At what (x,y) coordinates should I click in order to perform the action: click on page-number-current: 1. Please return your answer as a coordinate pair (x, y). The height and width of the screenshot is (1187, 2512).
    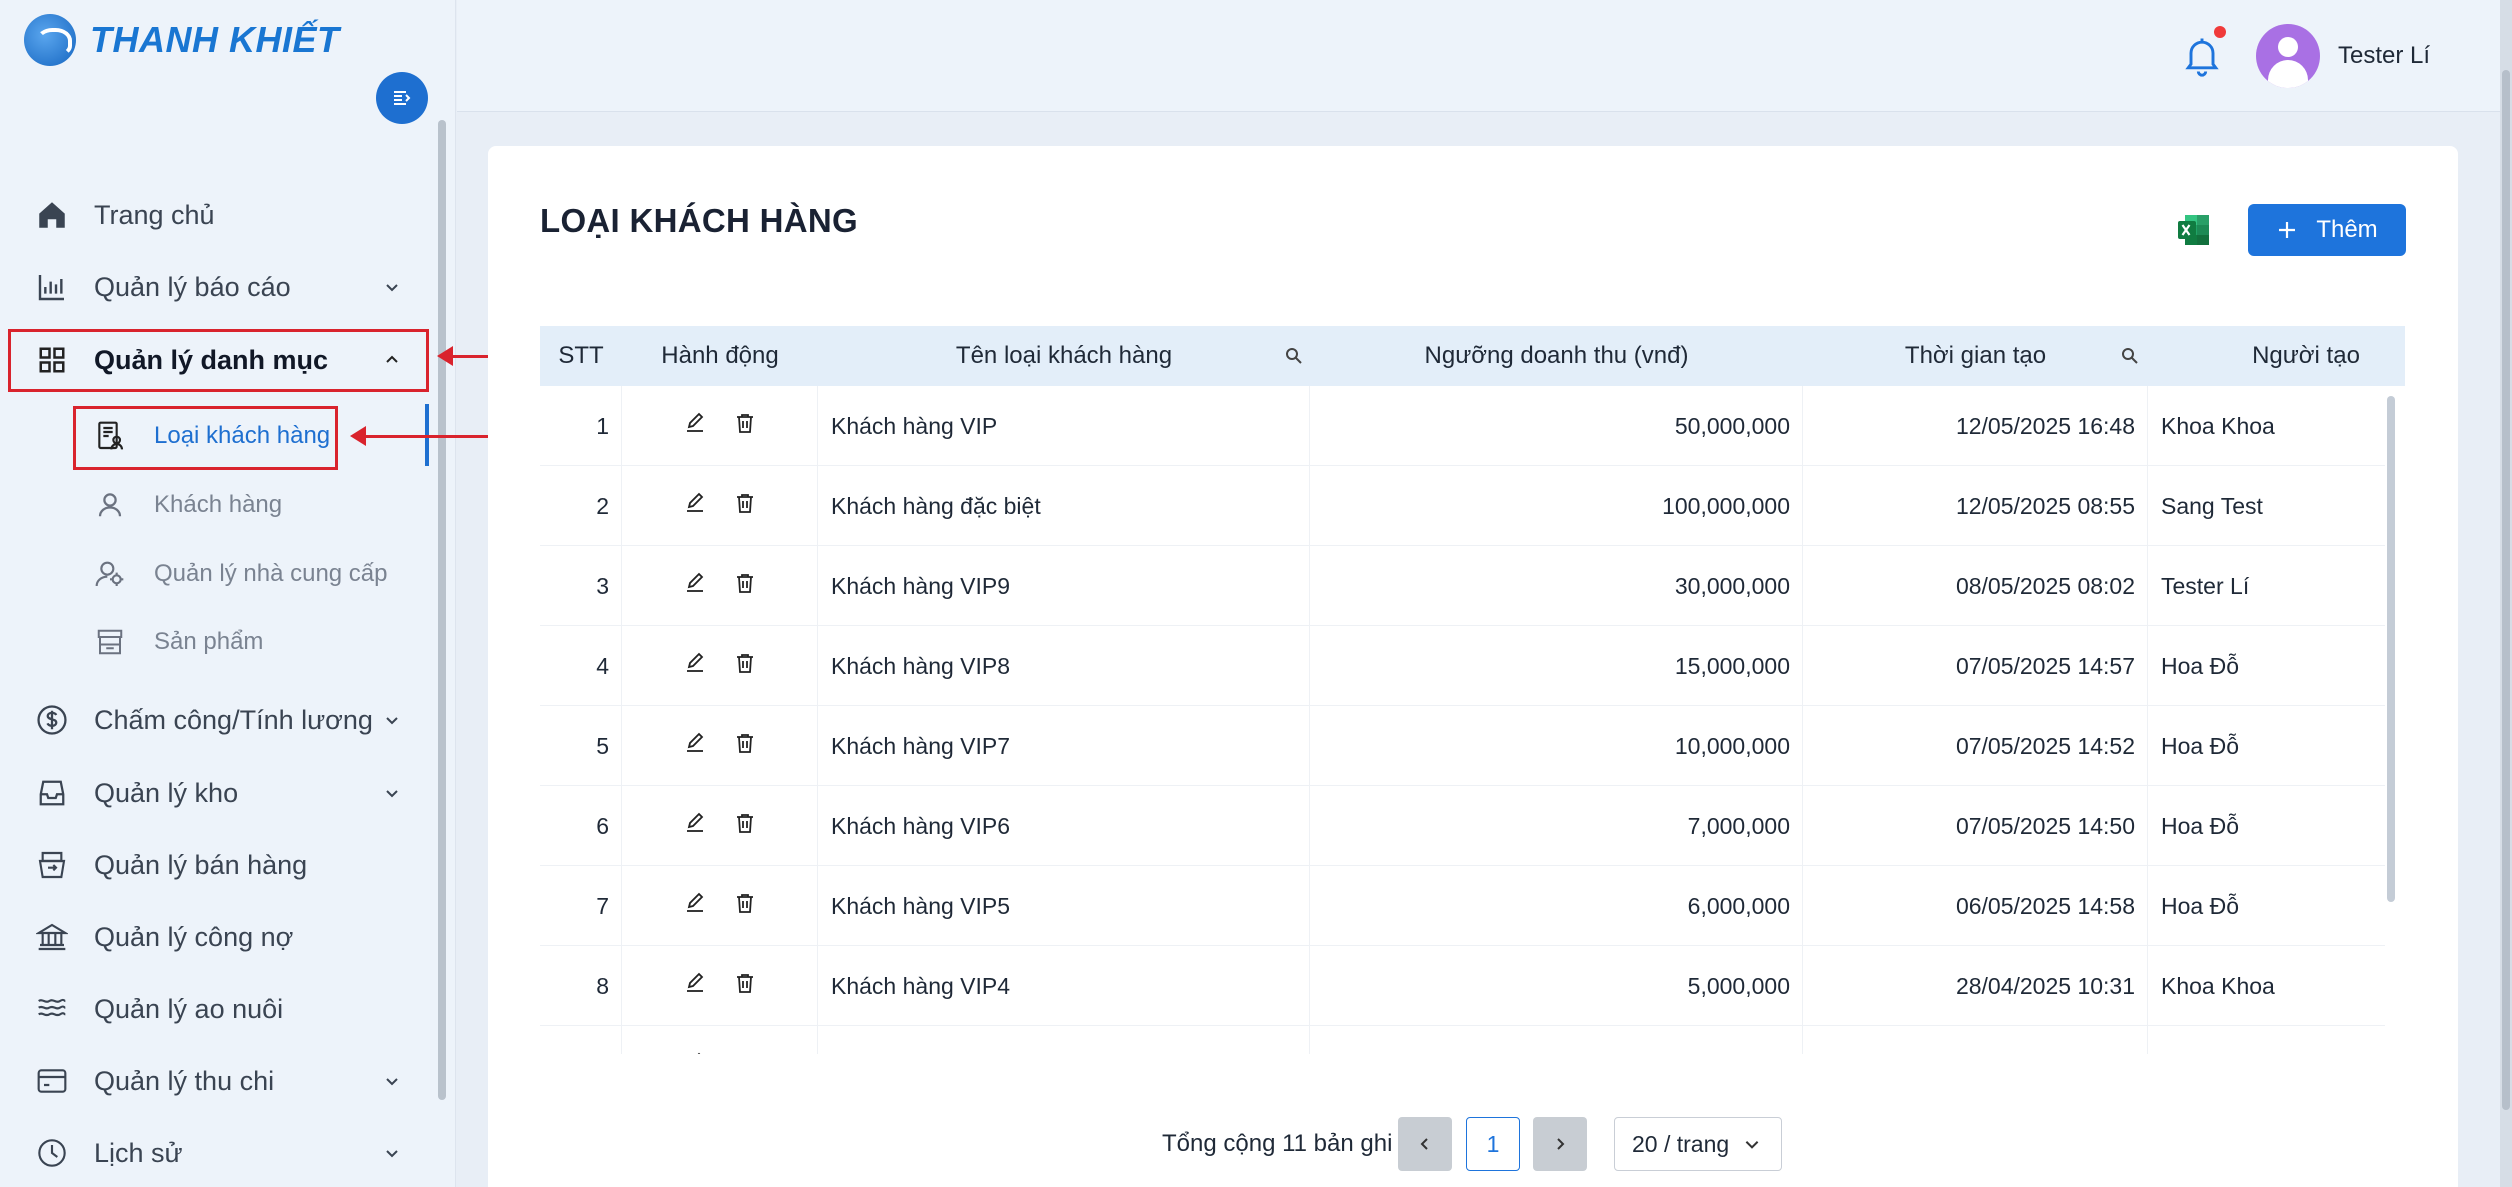
    Looking at the image, I should click on (1493, 1144).